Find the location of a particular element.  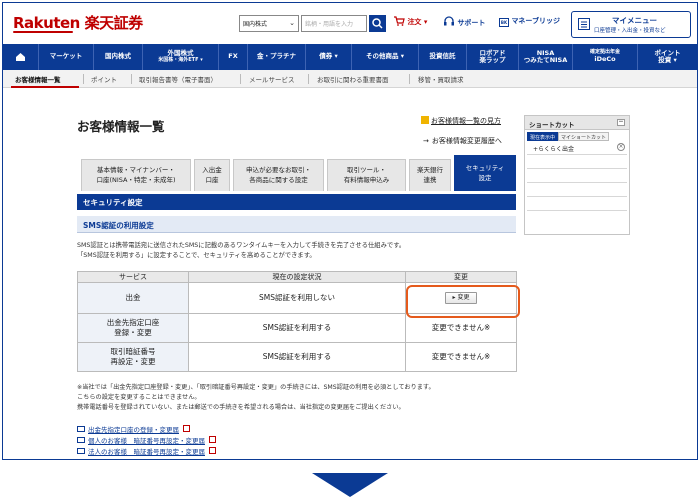

subnav-customer-info: お客様情報一覧 is located at coordinates (38, 79).